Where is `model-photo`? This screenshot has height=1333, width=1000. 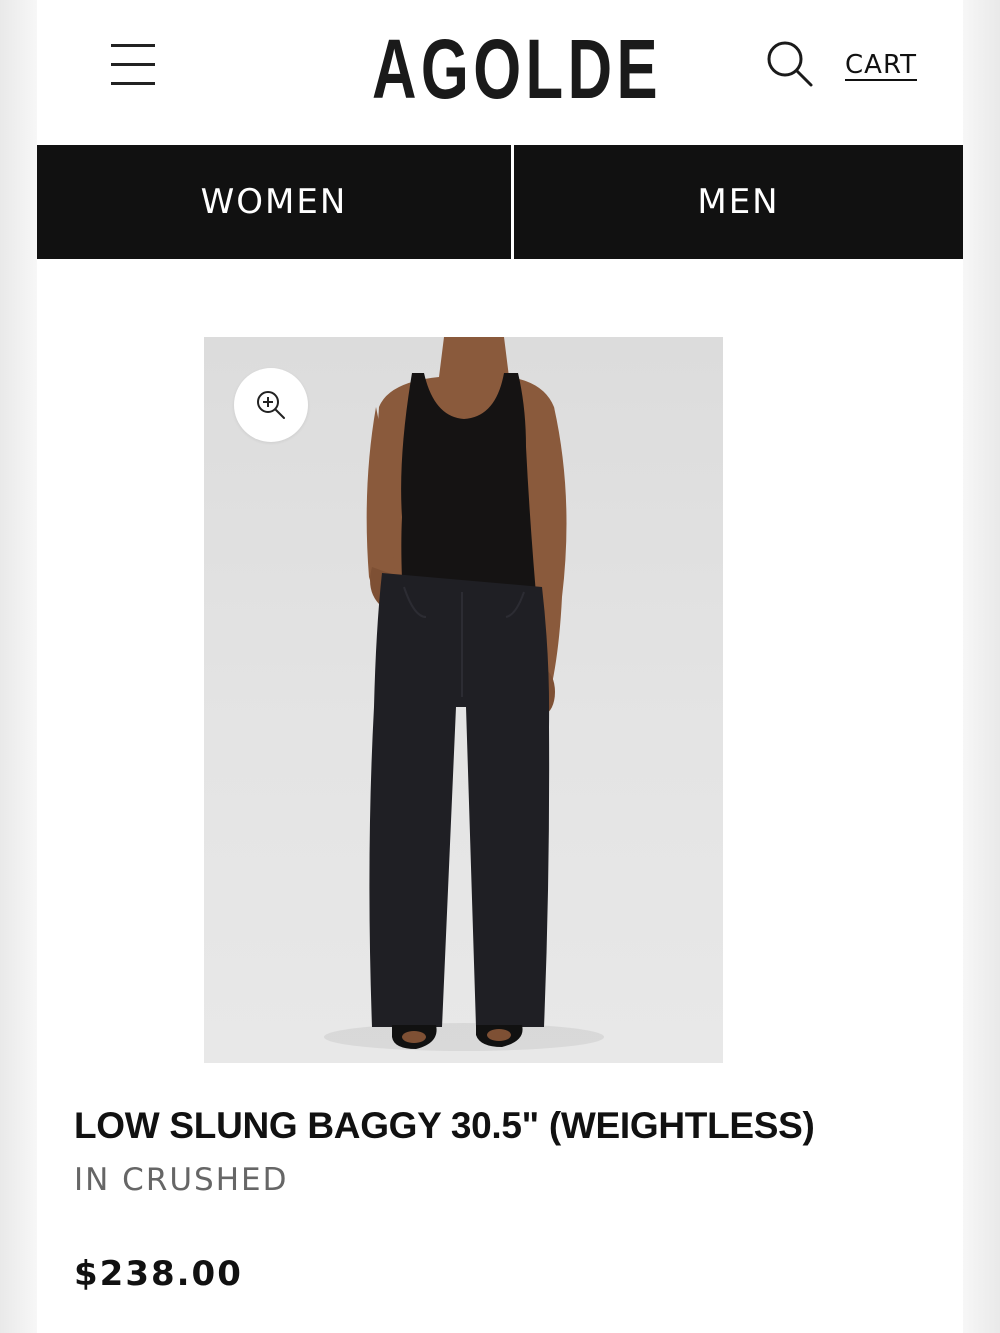
model-photo is located at coordinates (464, 694).